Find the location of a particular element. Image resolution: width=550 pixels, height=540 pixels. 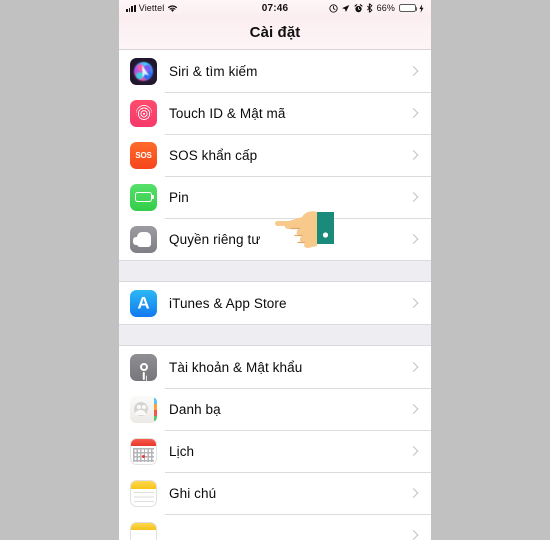

section-store: A iTunes & App Store is located at coordinates (275, 303).